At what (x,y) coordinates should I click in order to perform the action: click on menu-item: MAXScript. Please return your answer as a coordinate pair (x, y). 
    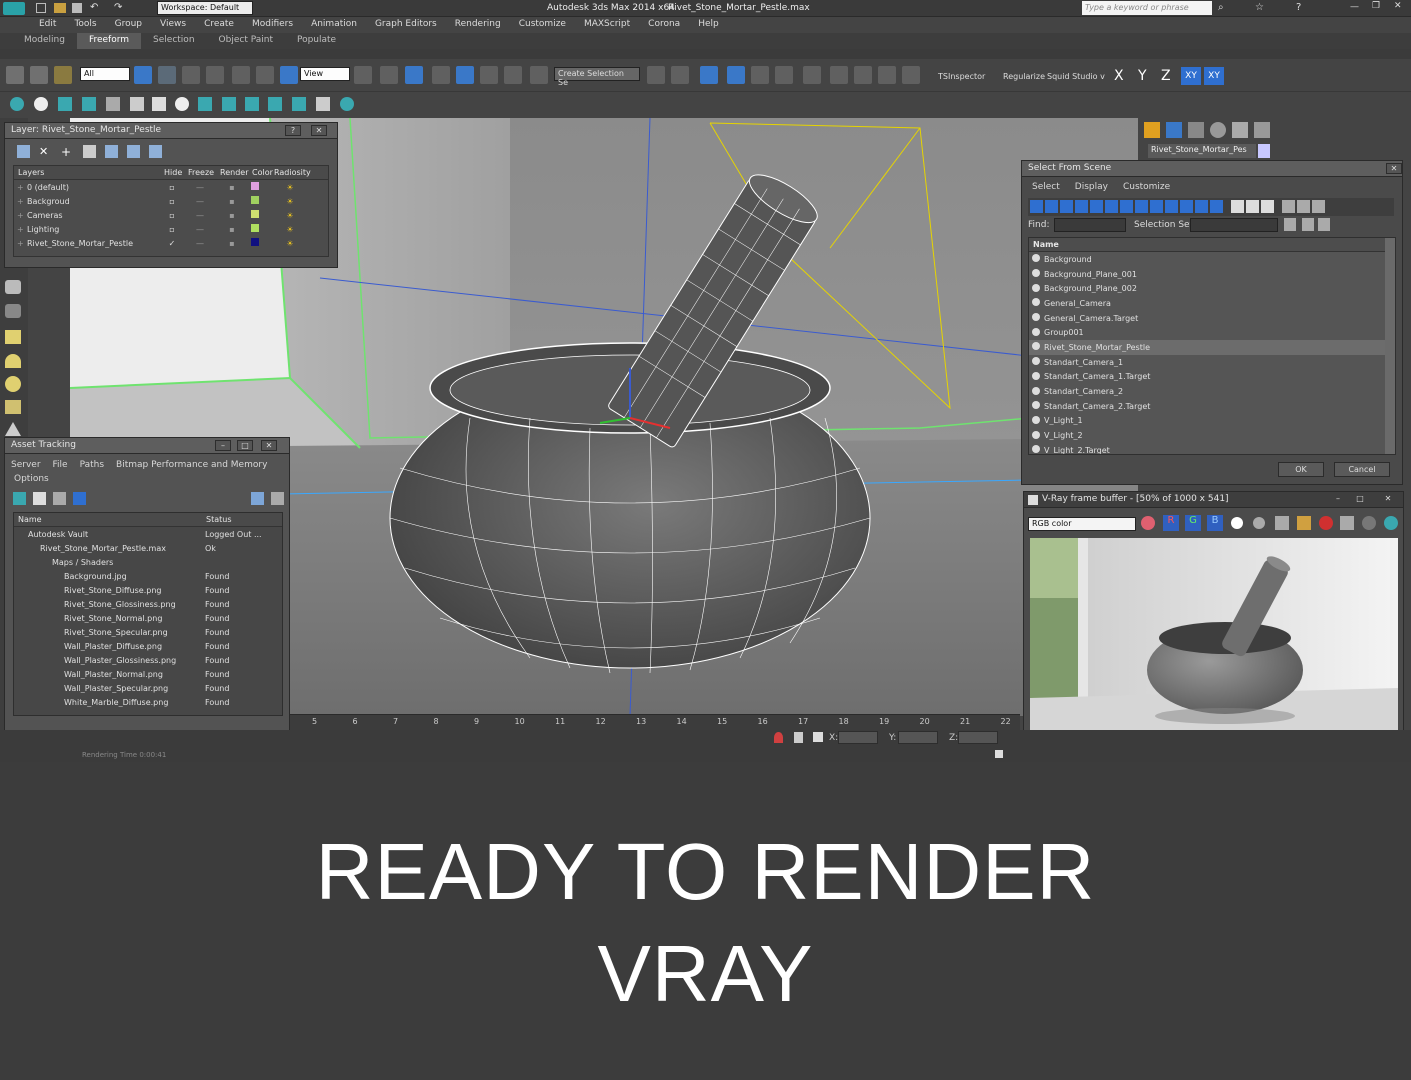
    Looking at the image, I should click on (607, 24).